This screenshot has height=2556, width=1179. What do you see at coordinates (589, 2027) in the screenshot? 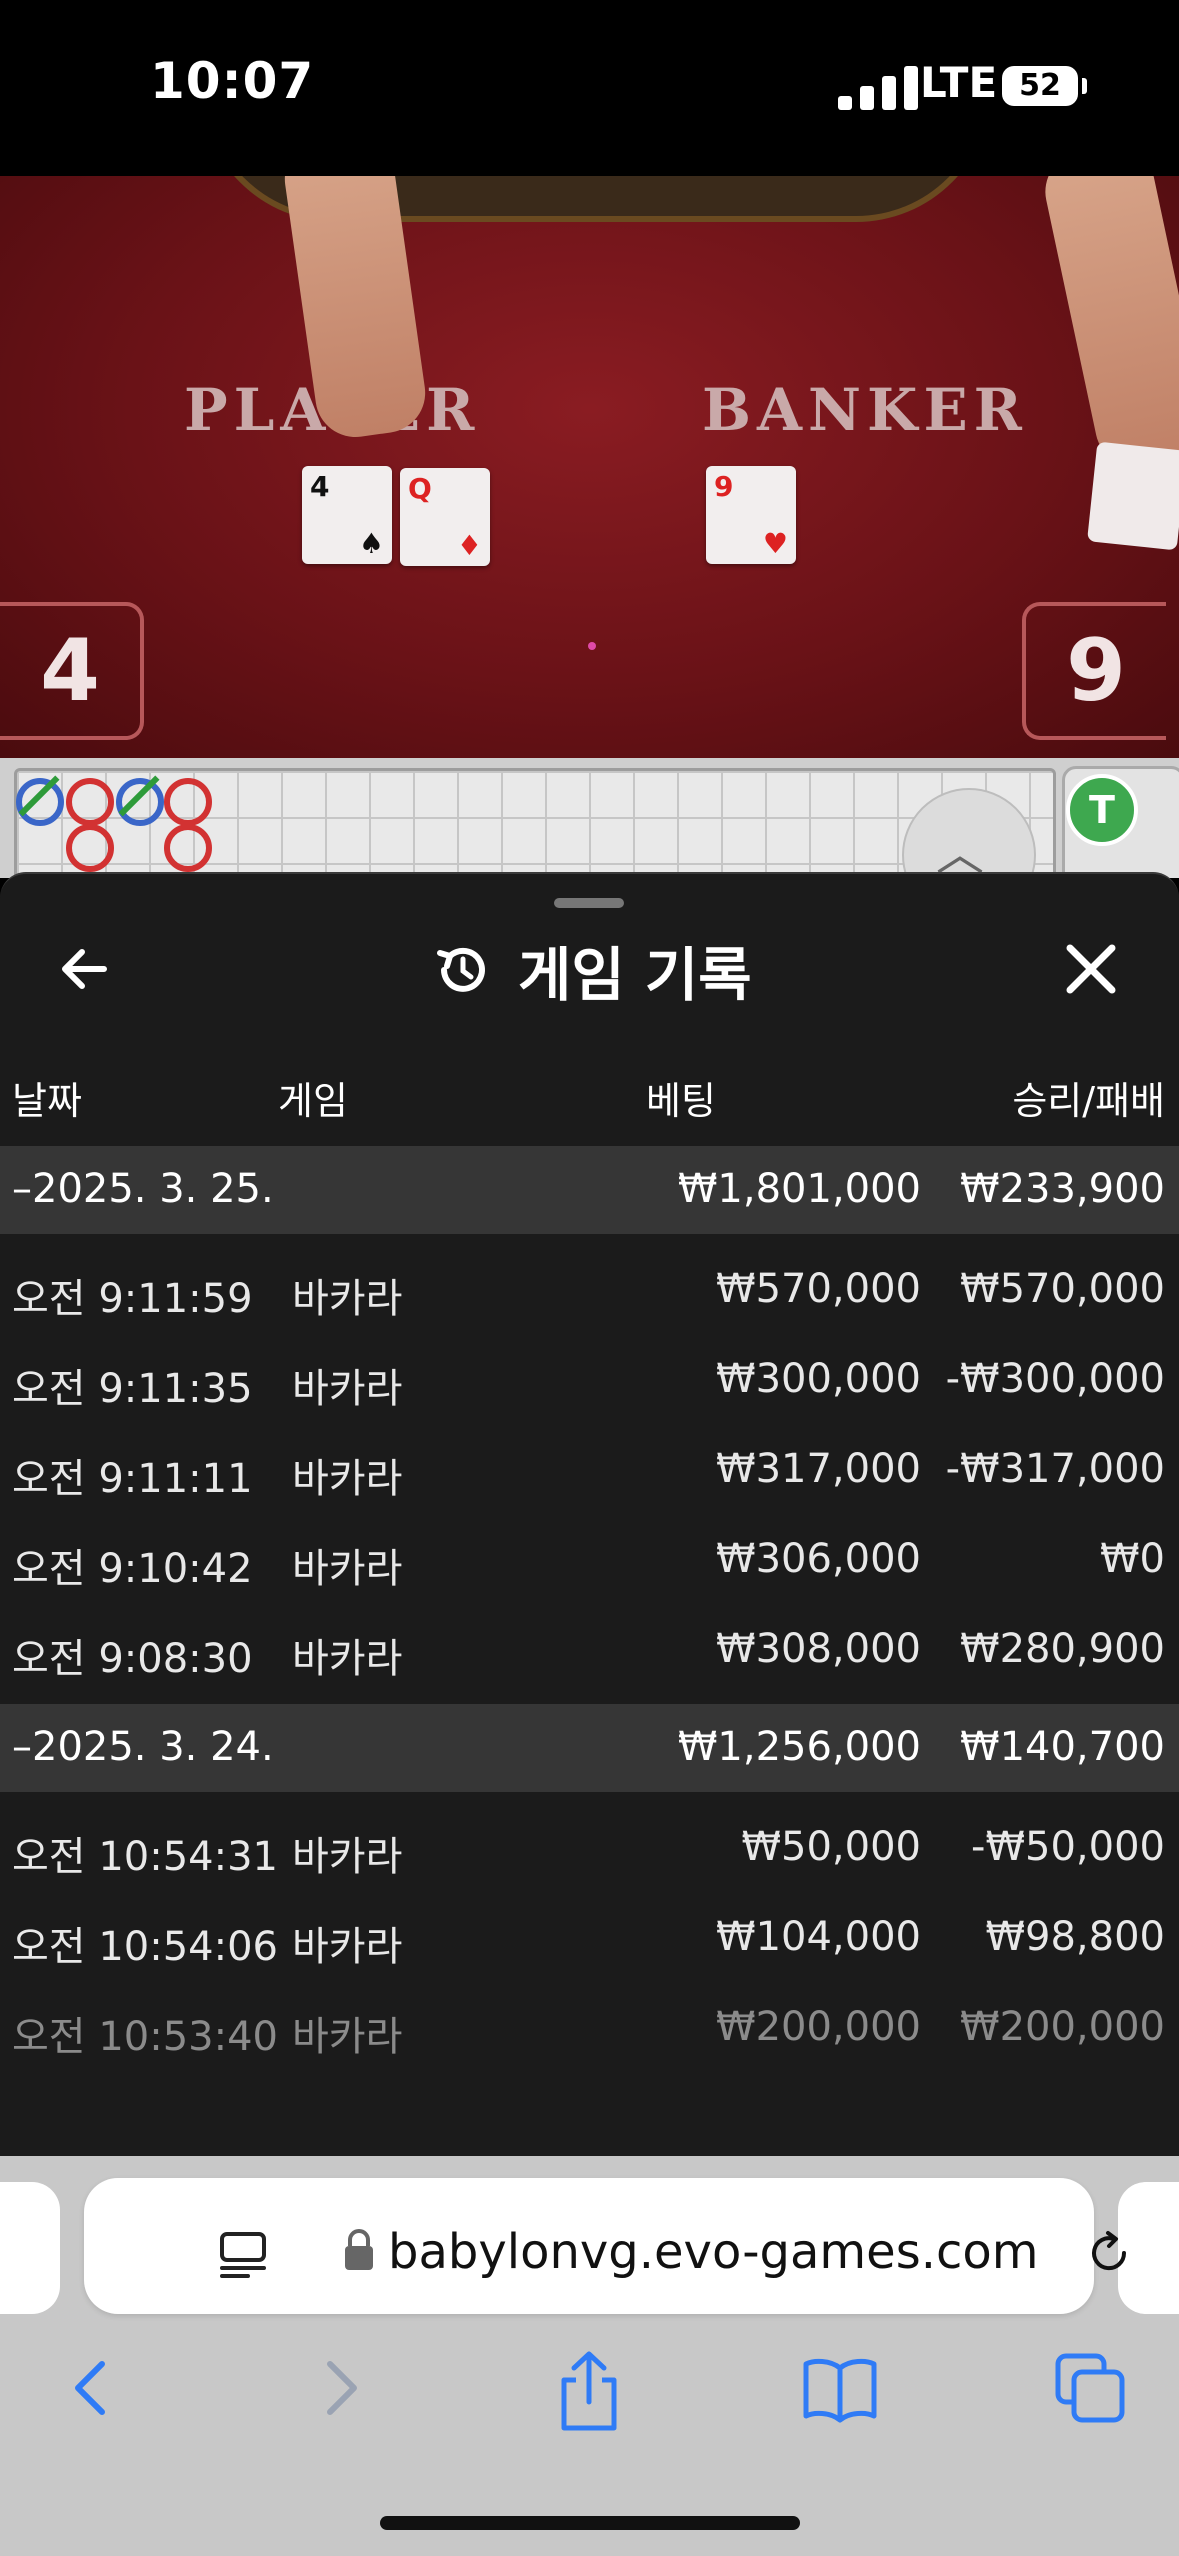
I see `table-row: 오전 10:53:40 바카라 ₩200,000 ₩200,000` at bounding box center [589, 2027].